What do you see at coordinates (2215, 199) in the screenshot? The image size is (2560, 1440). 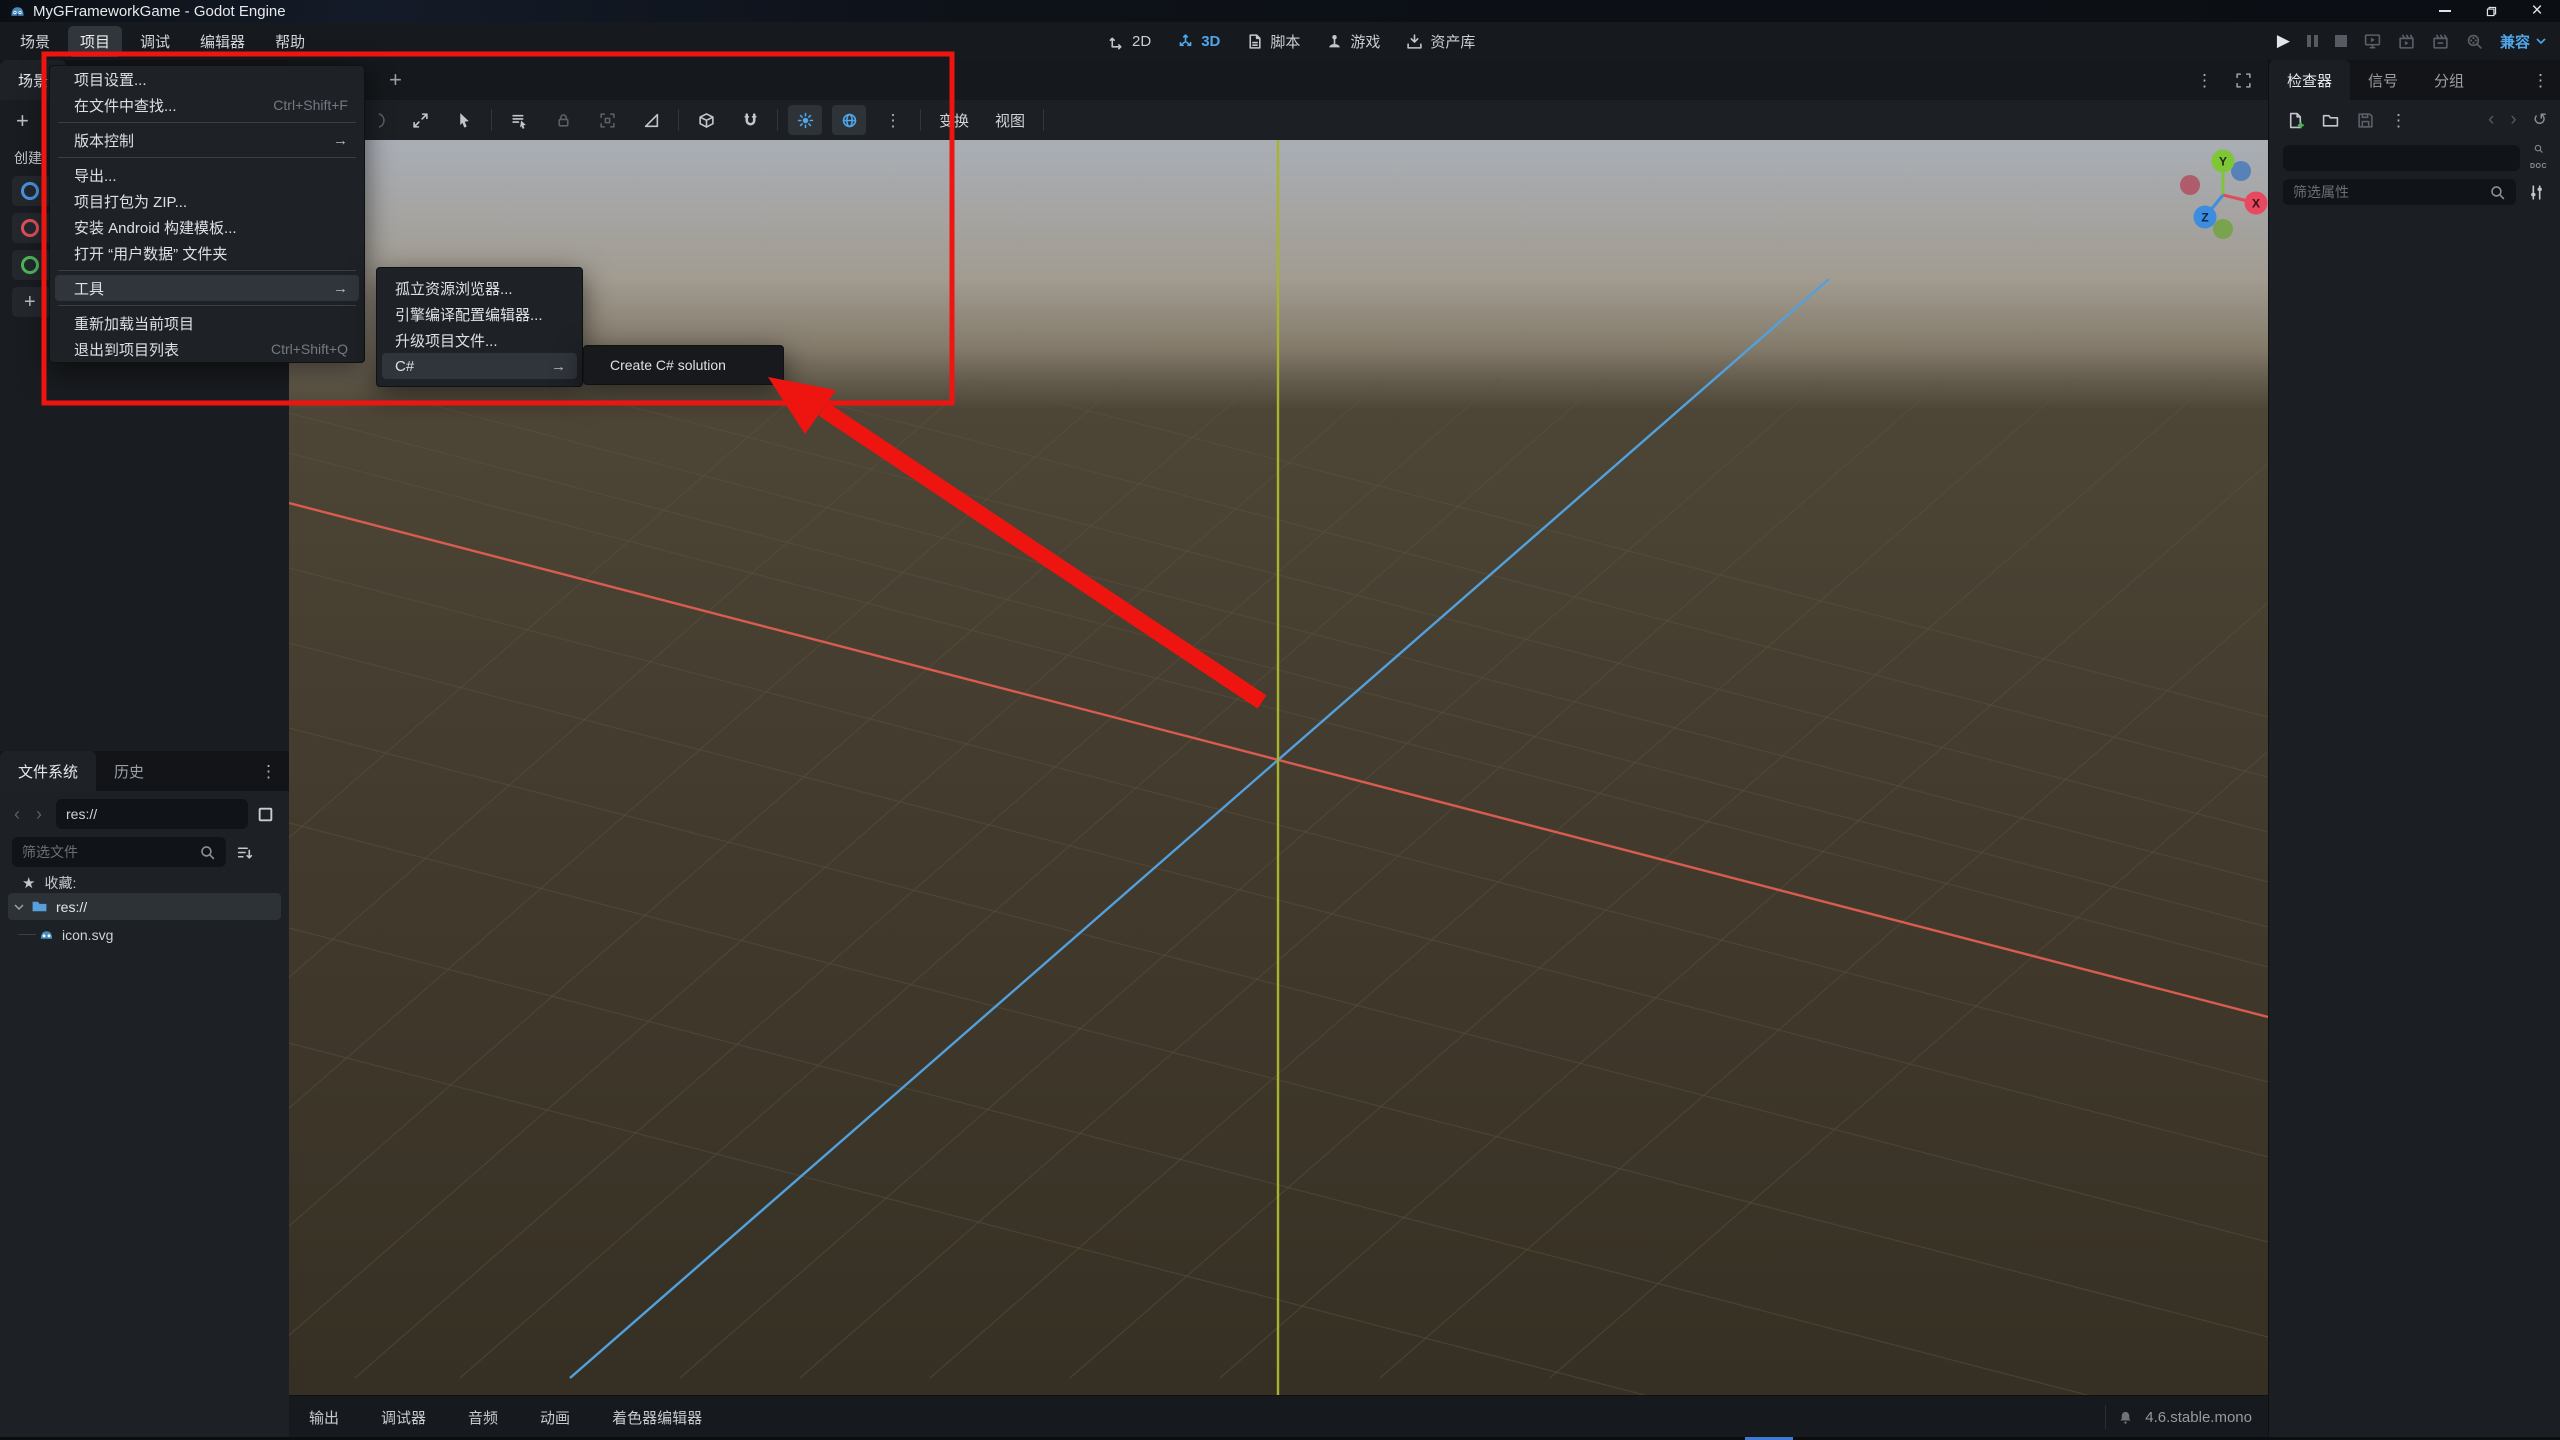 I see `axis-gizmo: Y X Z` at bounding box center [2215, 199].